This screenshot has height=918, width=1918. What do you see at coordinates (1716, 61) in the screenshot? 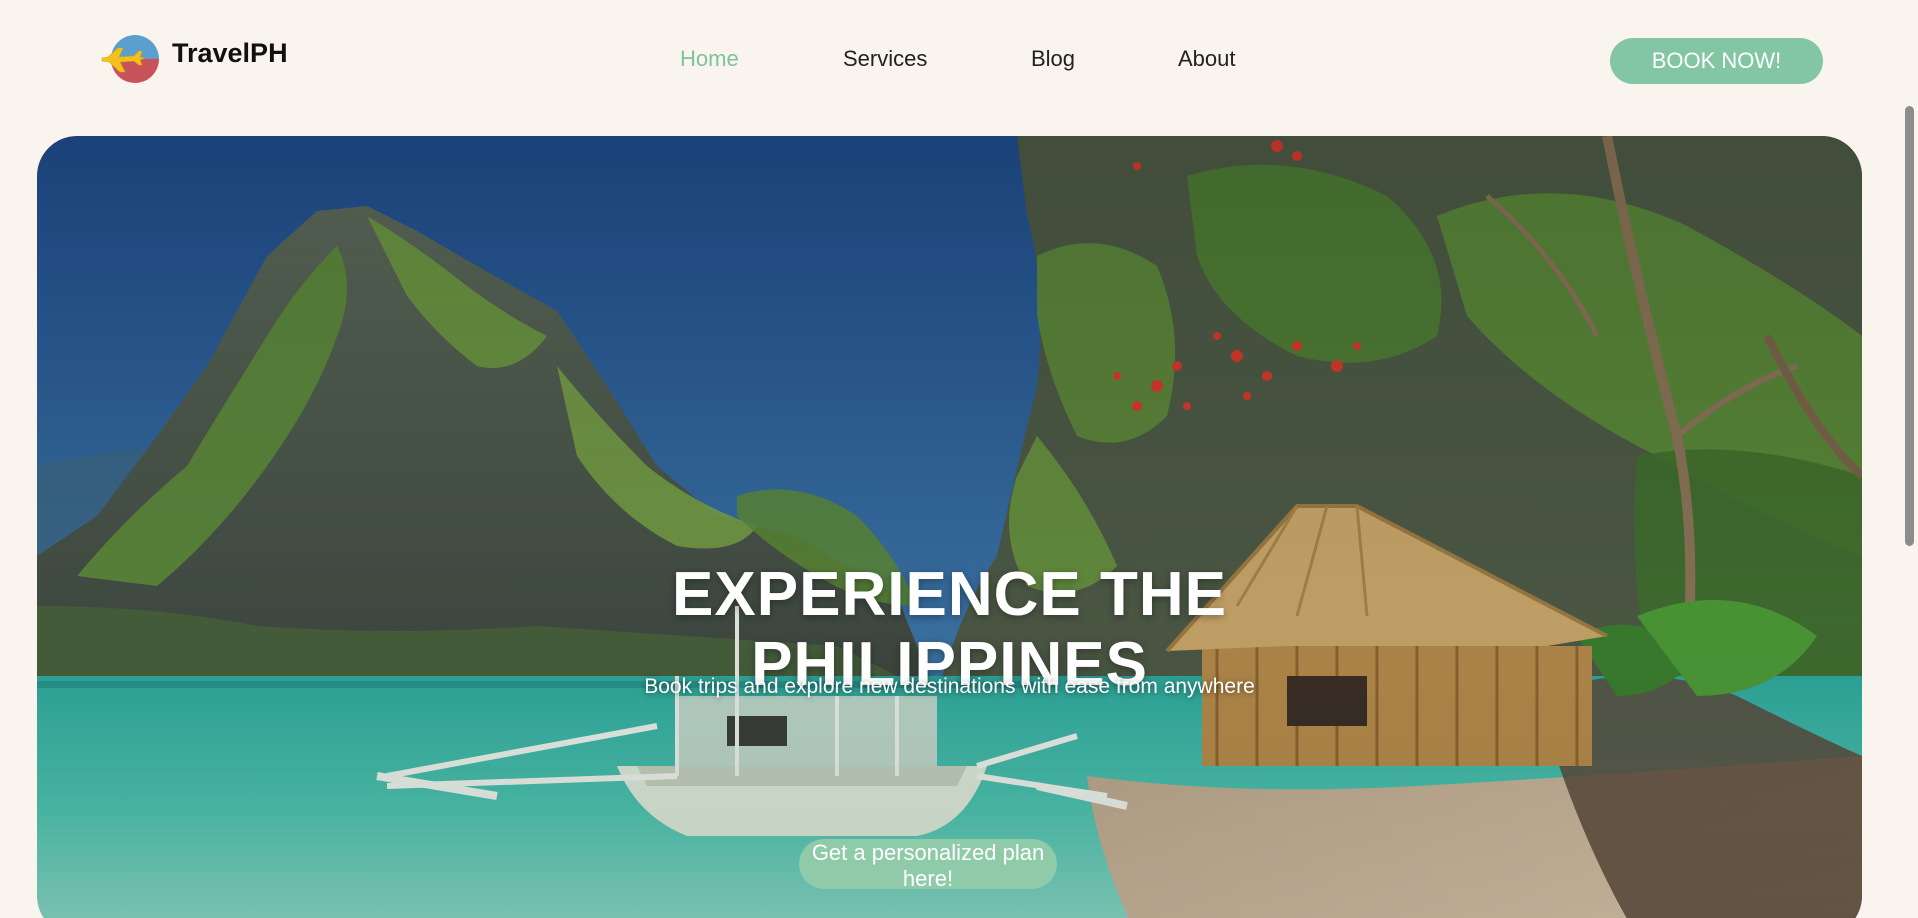
I see `book-now-button: BOOK NOW!` at bounding box center [1716, 61].